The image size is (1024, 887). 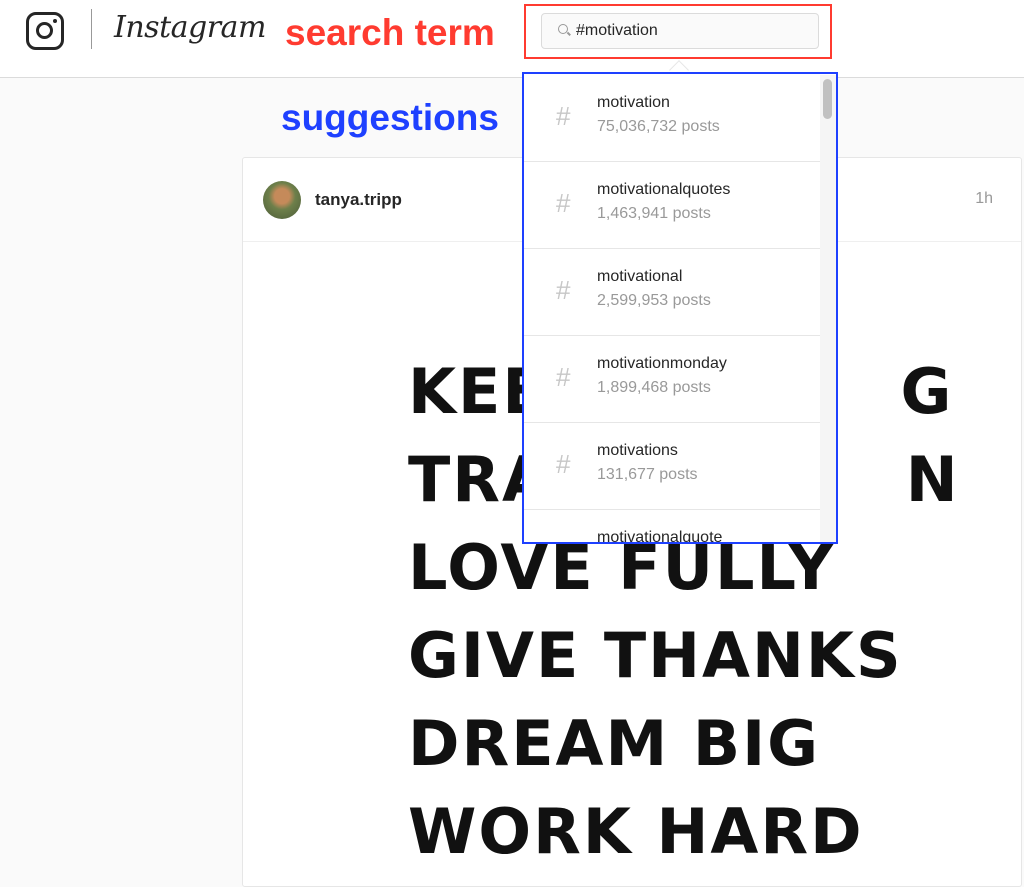 I want to click on instagram-wordmark: Instagram, so click(x=190, y=27).